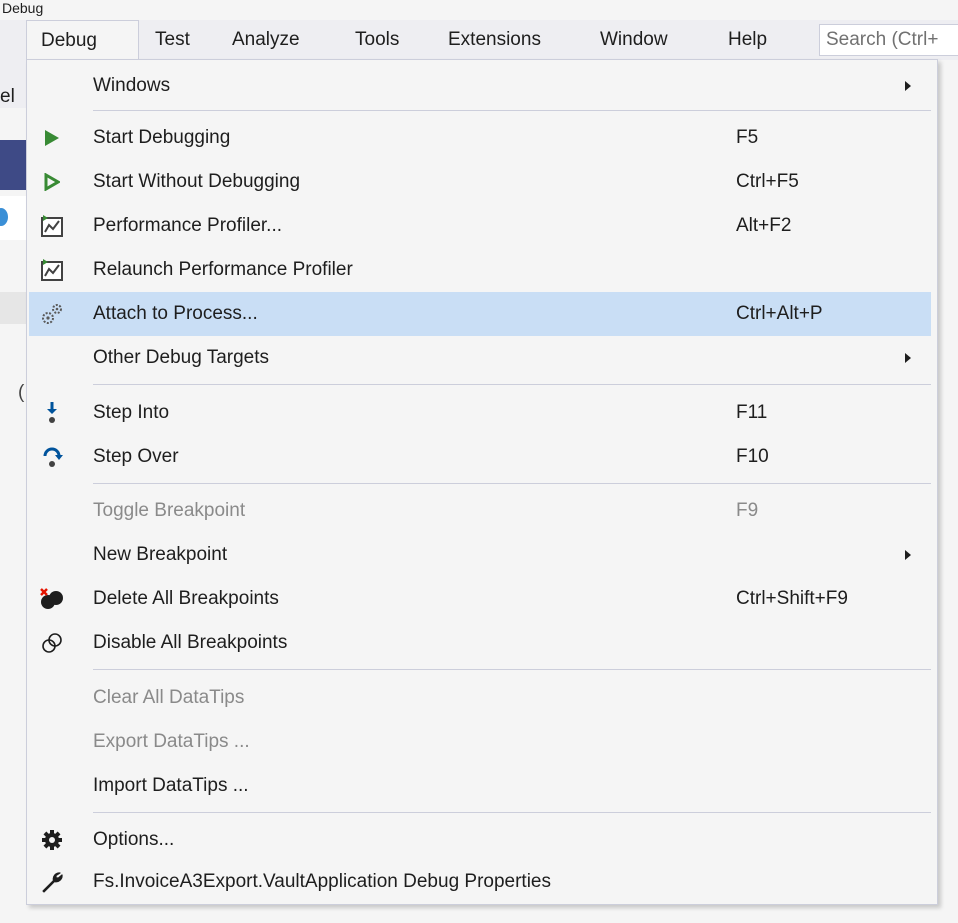 This screenshot has height=923, width=958. I want to click on play-icon, so click(52, 138).